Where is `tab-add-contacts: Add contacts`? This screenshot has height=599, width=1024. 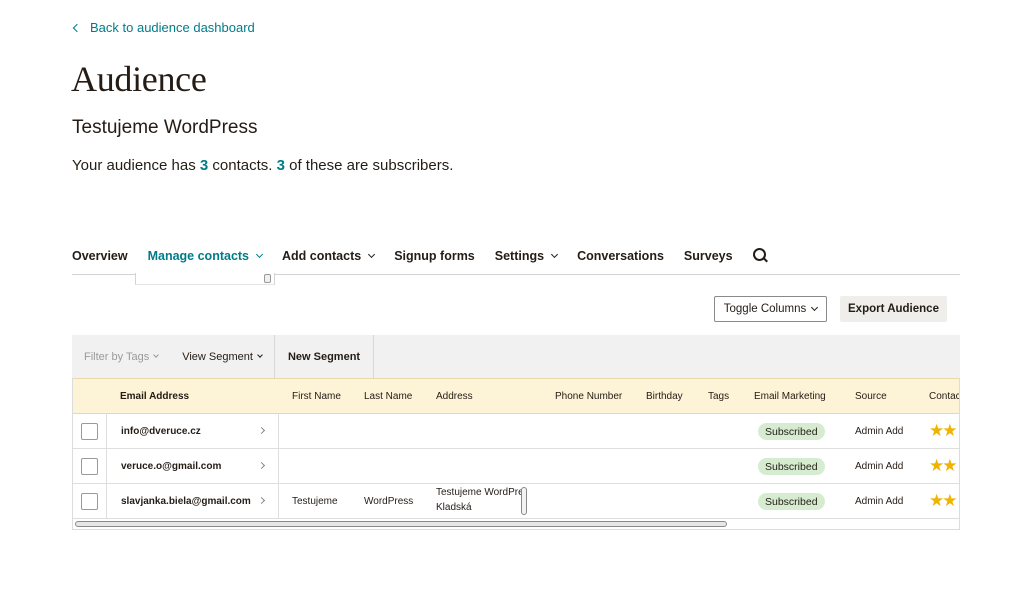
tab-add-contacts: Add contacts is located at coordinates (329, 256).